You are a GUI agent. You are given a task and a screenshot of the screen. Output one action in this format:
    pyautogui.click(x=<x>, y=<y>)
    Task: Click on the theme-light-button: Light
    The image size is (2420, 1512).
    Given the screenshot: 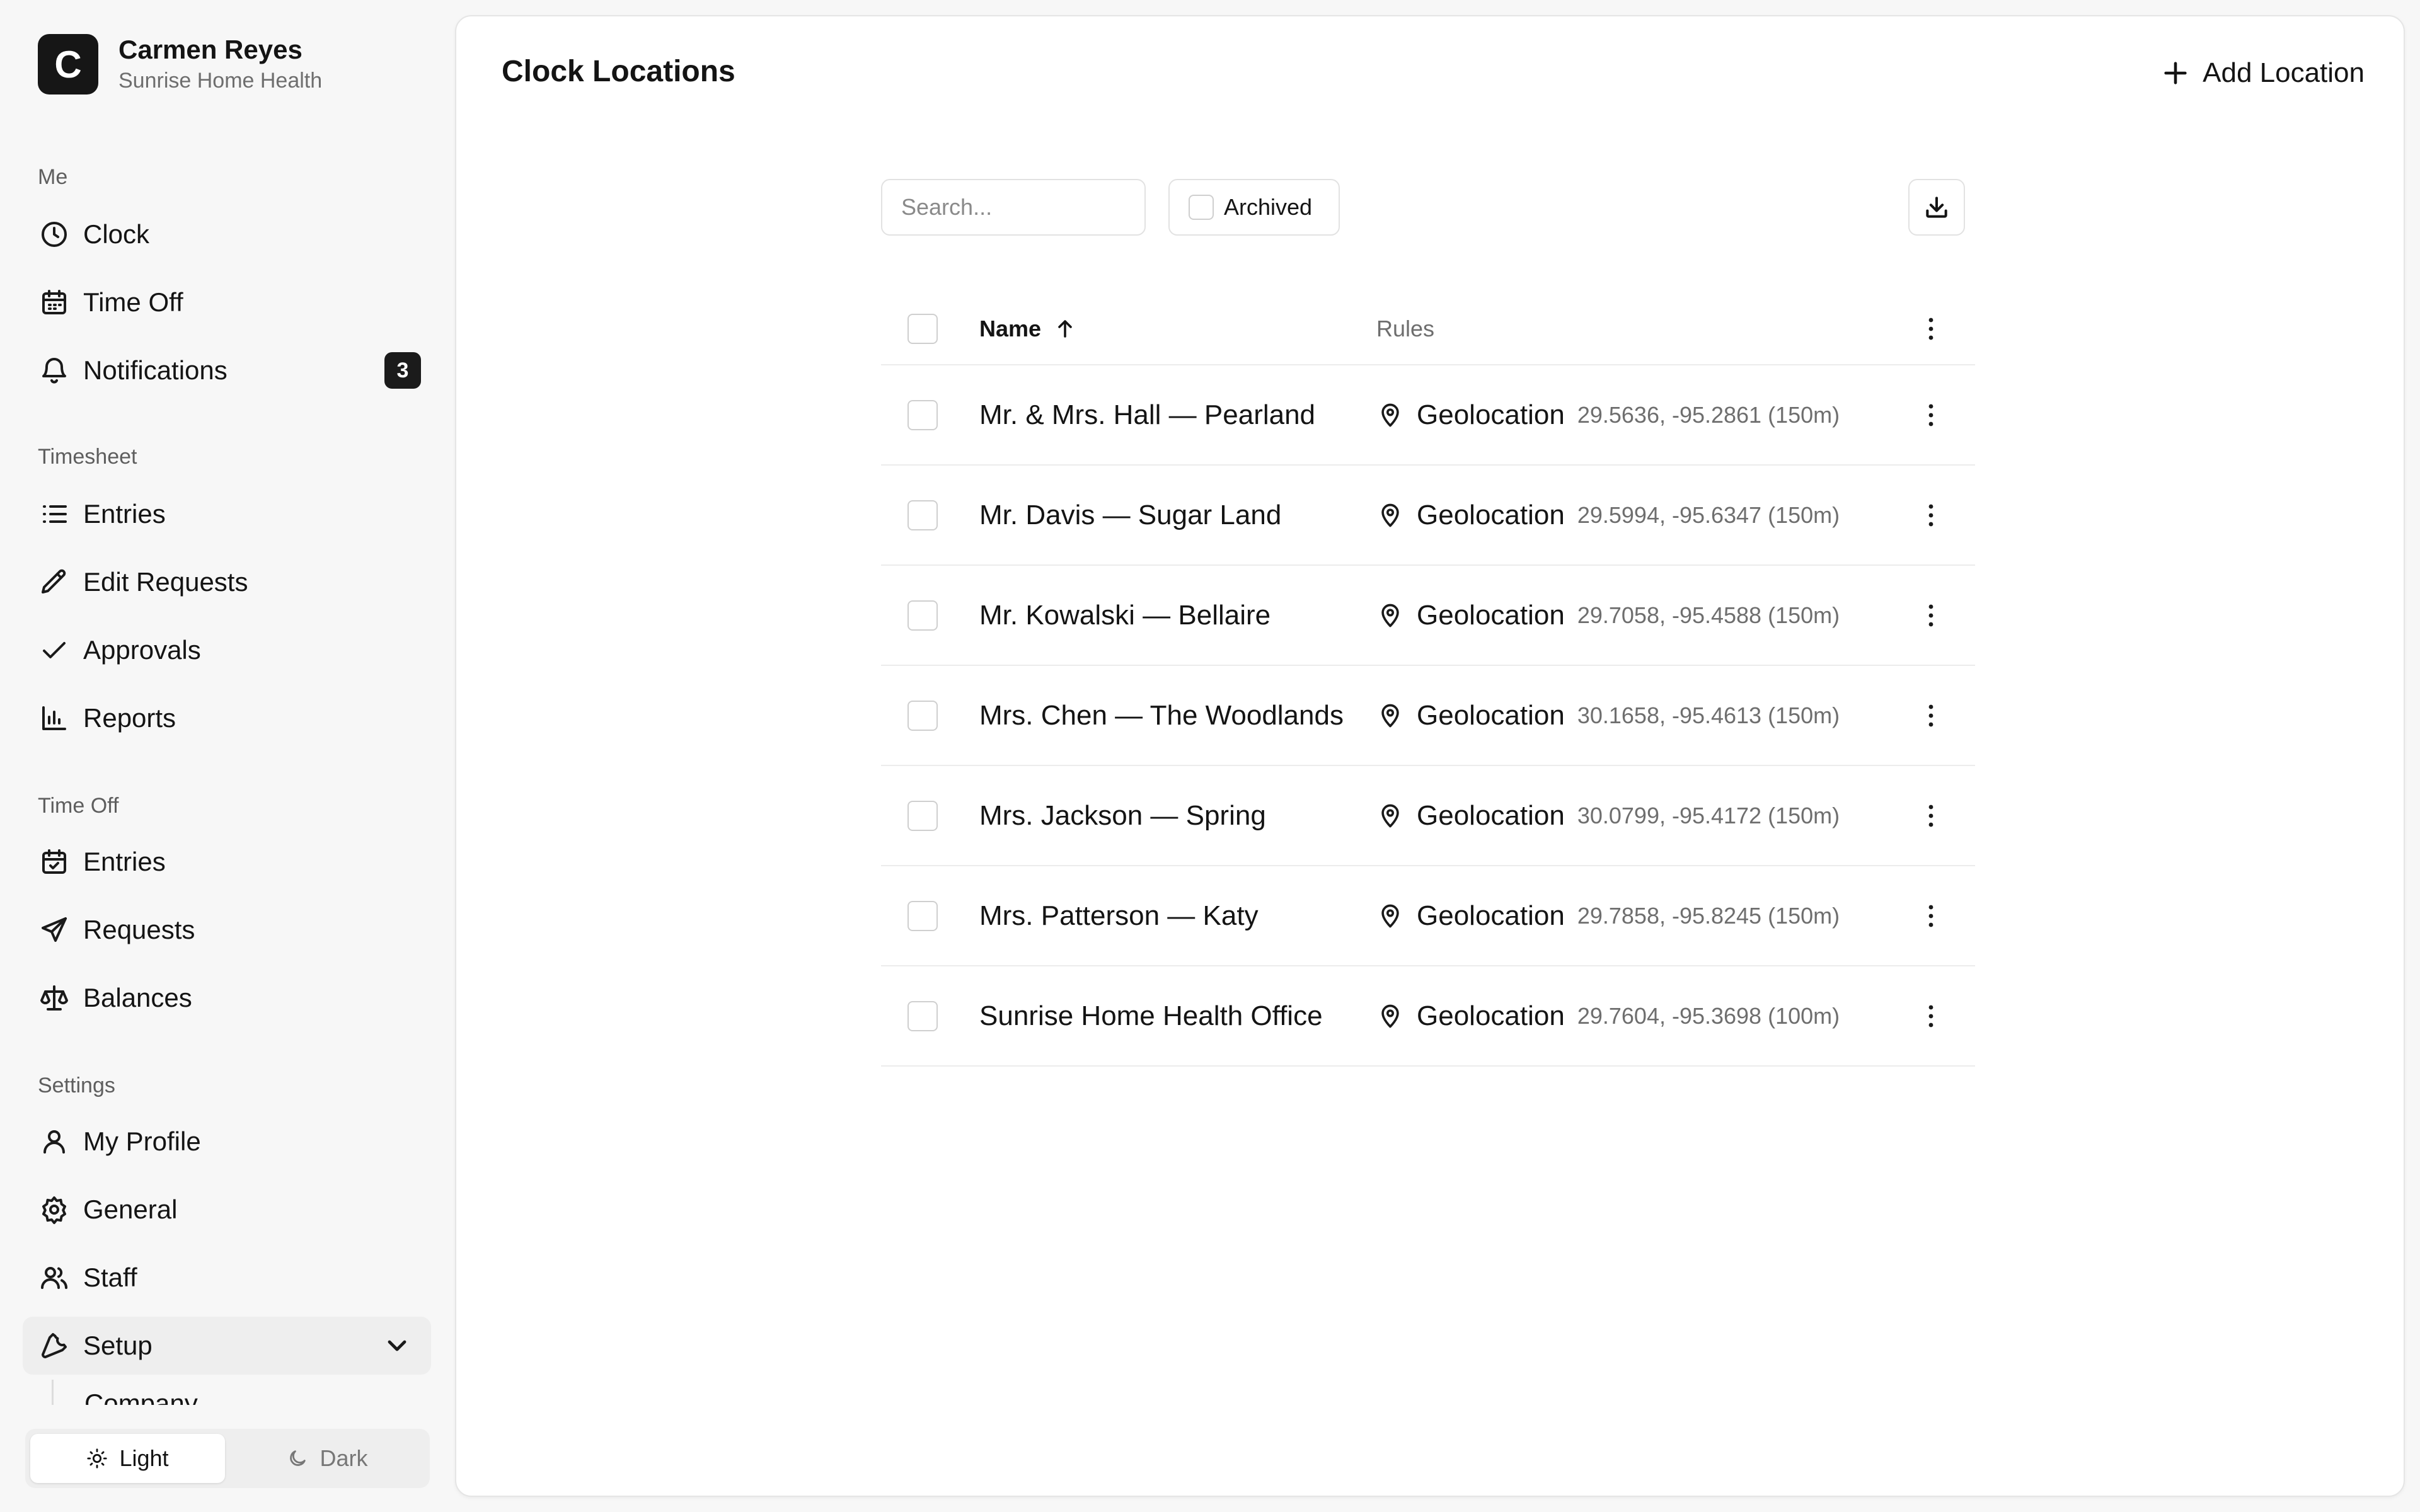 What is the action you would take?
    pyautogui.click(x=128, y=1458)
    